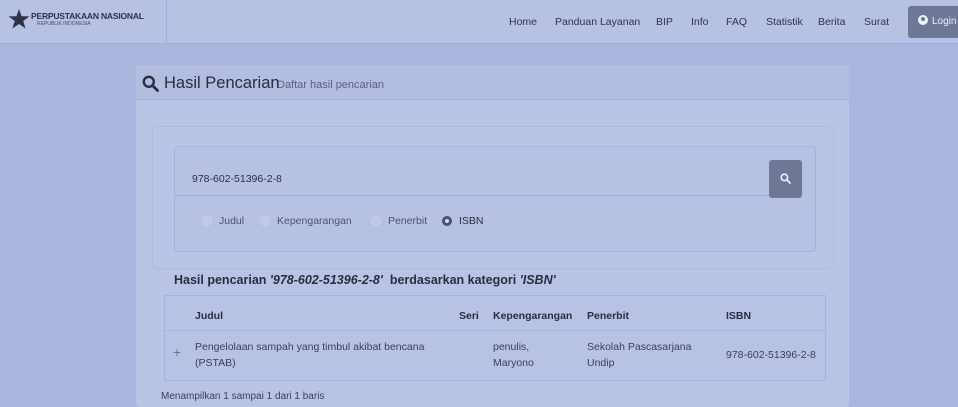 The image size is (958, 407). Describe the element at coordinates (447, 221) in the screenshot. I see `radio-button-selected` at that location.